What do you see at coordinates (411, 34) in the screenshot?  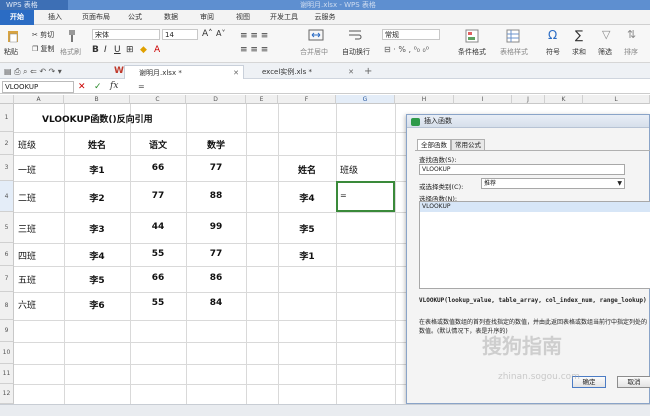 I see `number-format-select: 常规` at bounding box center [411, 34].